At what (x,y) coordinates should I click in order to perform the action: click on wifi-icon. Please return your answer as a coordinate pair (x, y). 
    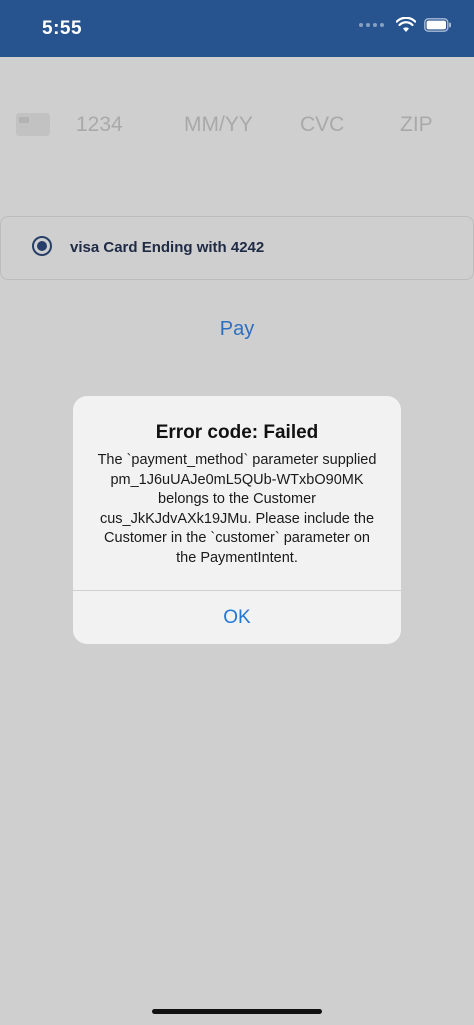
    Looking at the image, I should click on (406, 24).